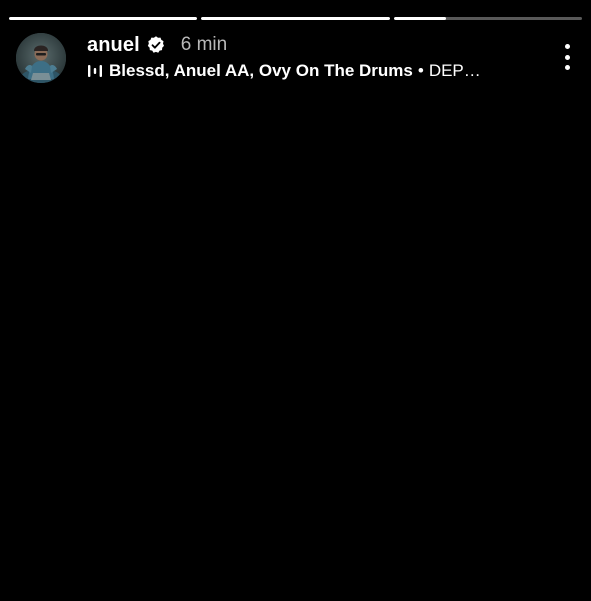 This screenshot has width=591, height=601. I want to click on music-artists: Blessd, Anuel AA, Ovy On The Drums, so click(261, 70).